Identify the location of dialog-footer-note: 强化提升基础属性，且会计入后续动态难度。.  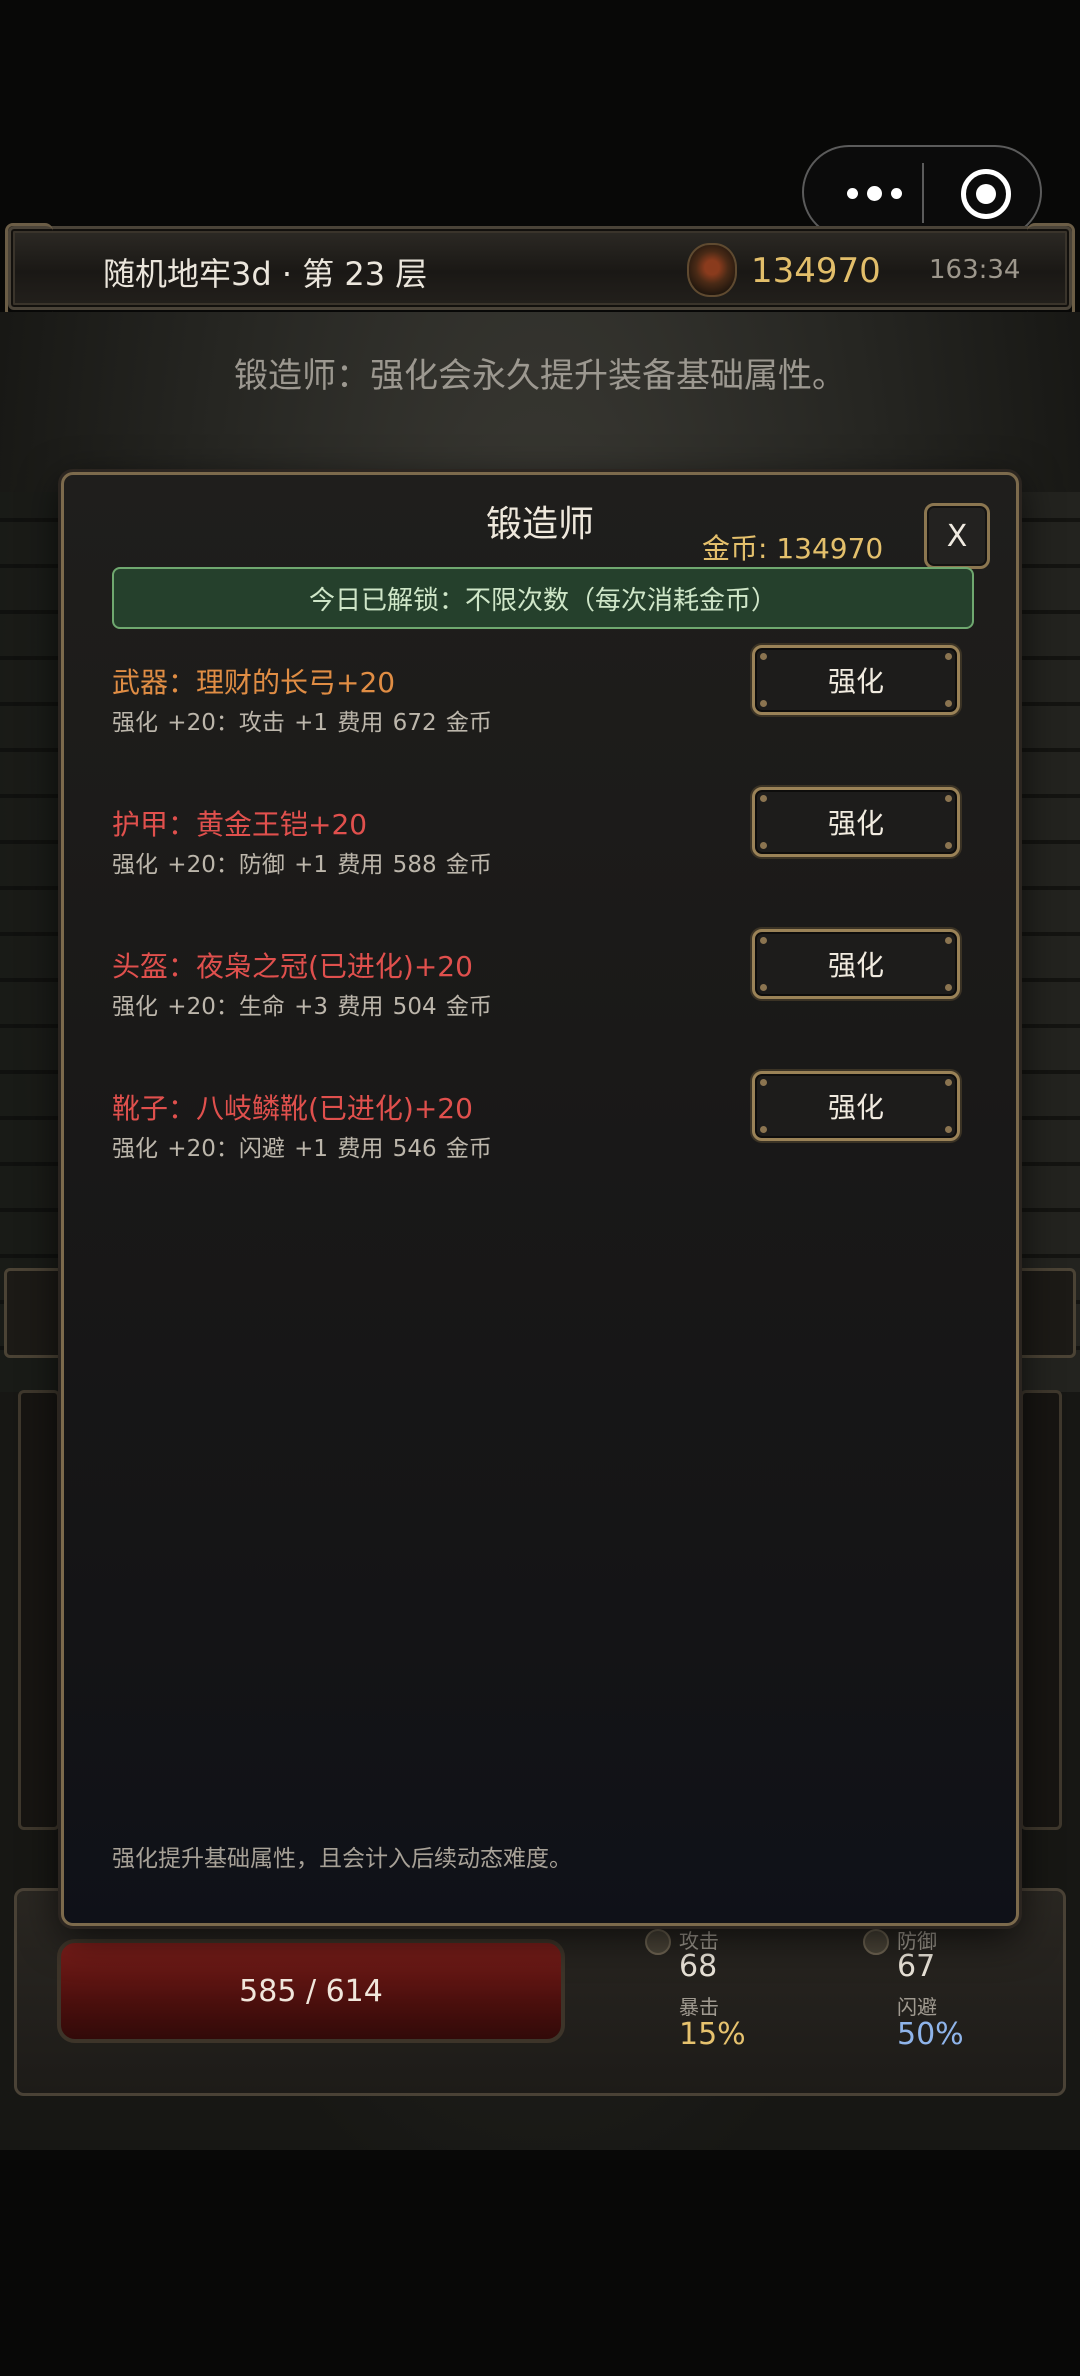
(342, 1859).